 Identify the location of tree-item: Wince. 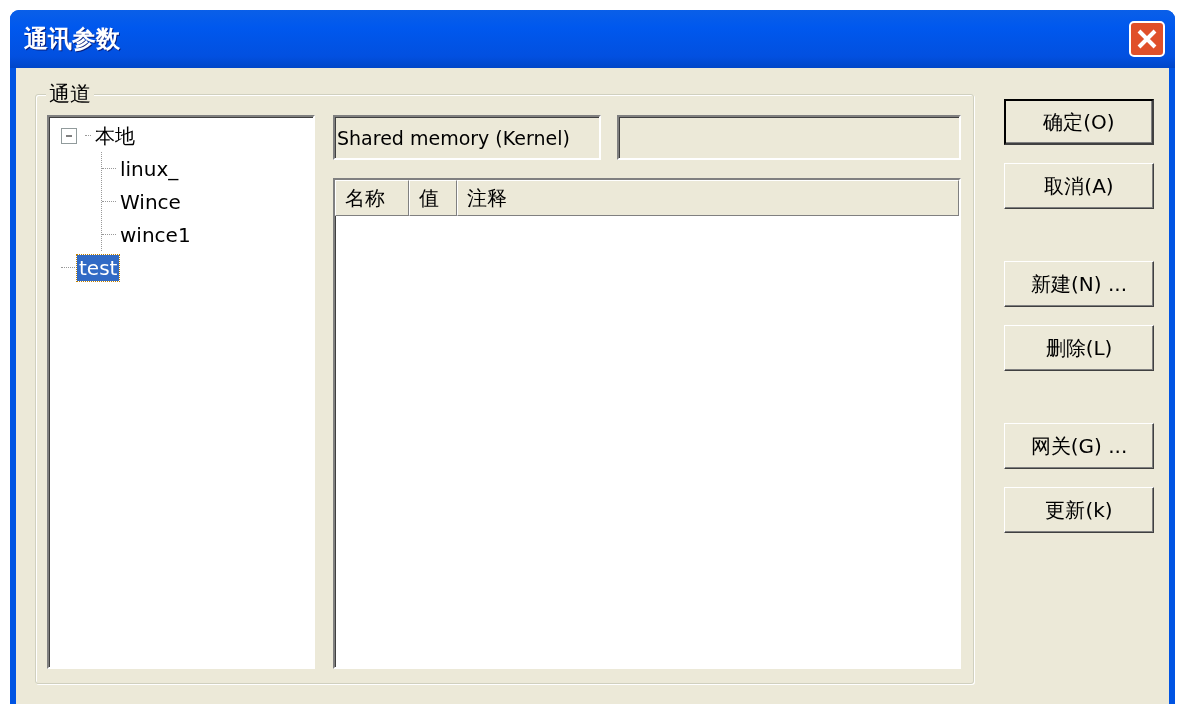
(150, 201).